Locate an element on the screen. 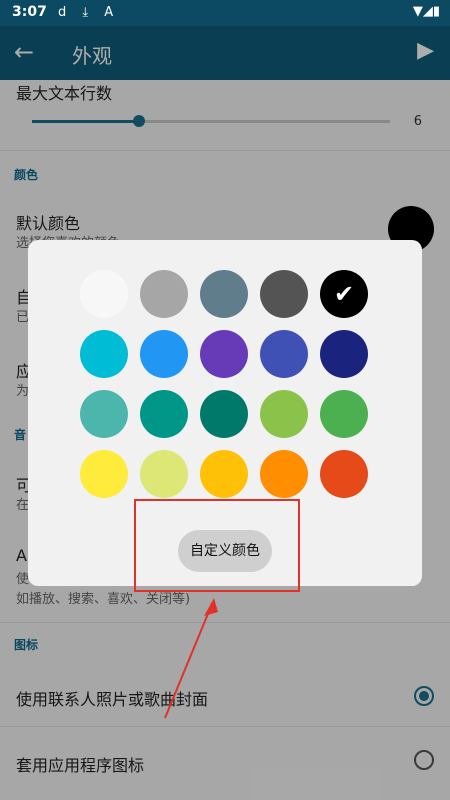 The image size is (450, 800). annotation-arrow-line is located at coordinates (188, 661).